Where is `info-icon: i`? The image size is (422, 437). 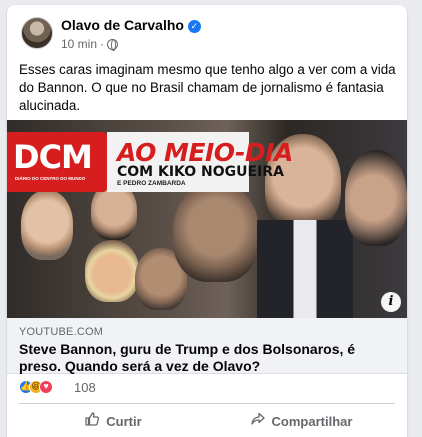 info-icon: i is located at coordinates (391, 302).